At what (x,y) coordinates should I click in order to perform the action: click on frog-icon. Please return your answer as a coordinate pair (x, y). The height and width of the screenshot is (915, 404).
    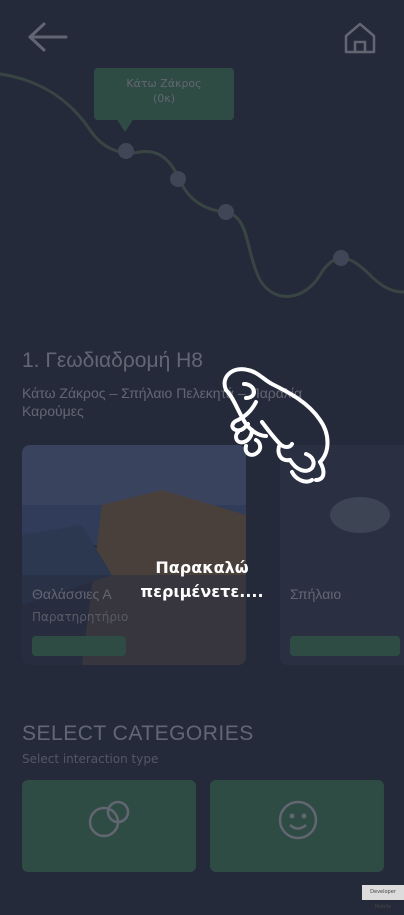
    Looking at the image, I should click on (276, 425).